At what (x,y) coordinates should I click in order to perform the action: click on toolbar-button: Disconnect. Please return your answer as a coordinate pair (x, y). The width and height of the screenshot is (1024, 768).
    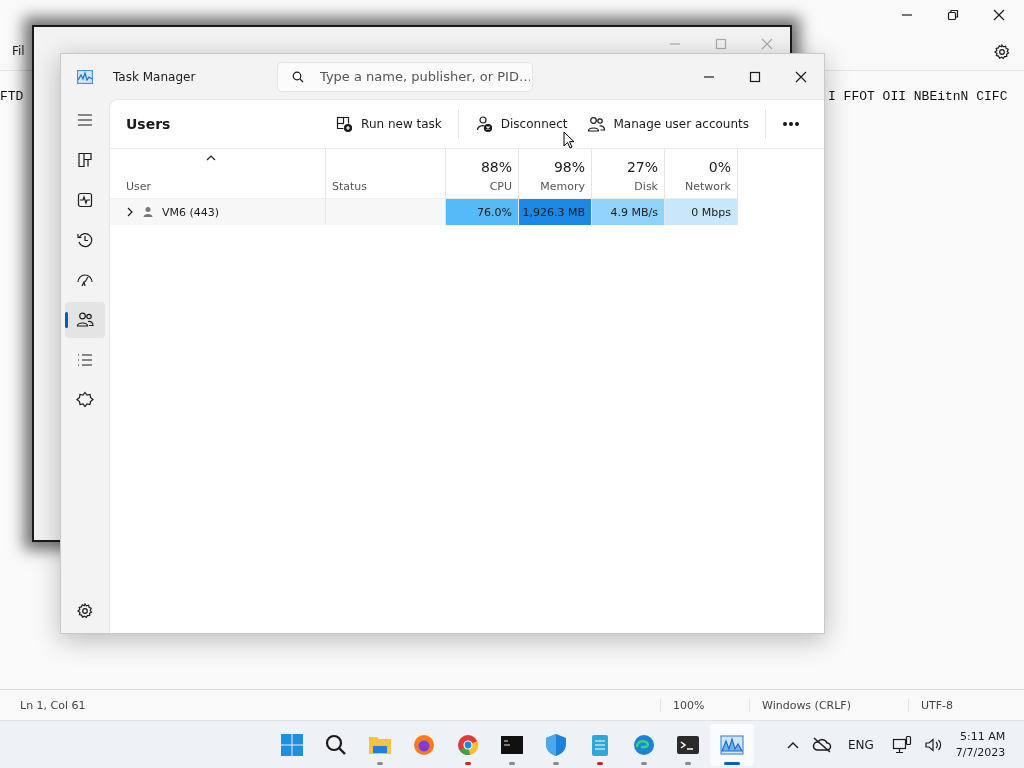
    Looking at the image, I should click on (521, 124).